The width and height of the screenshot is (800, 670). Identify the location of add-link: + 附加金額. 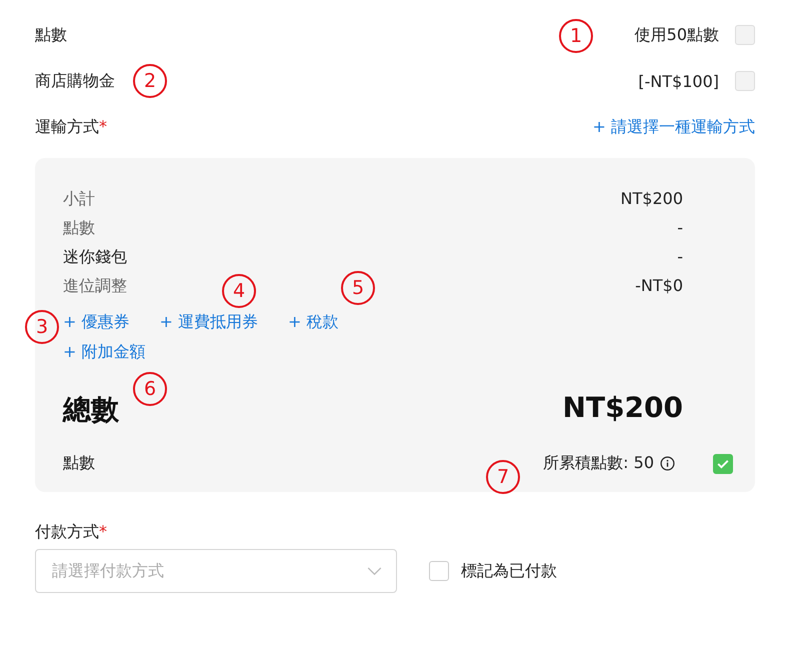
(104, 352).